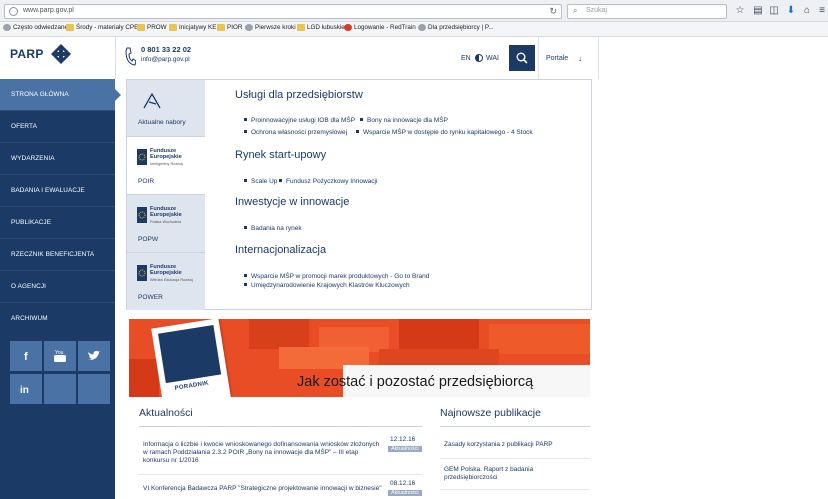 This screenshot has width=828, height=499. I want to click on site-search-button, so click(522, 58).